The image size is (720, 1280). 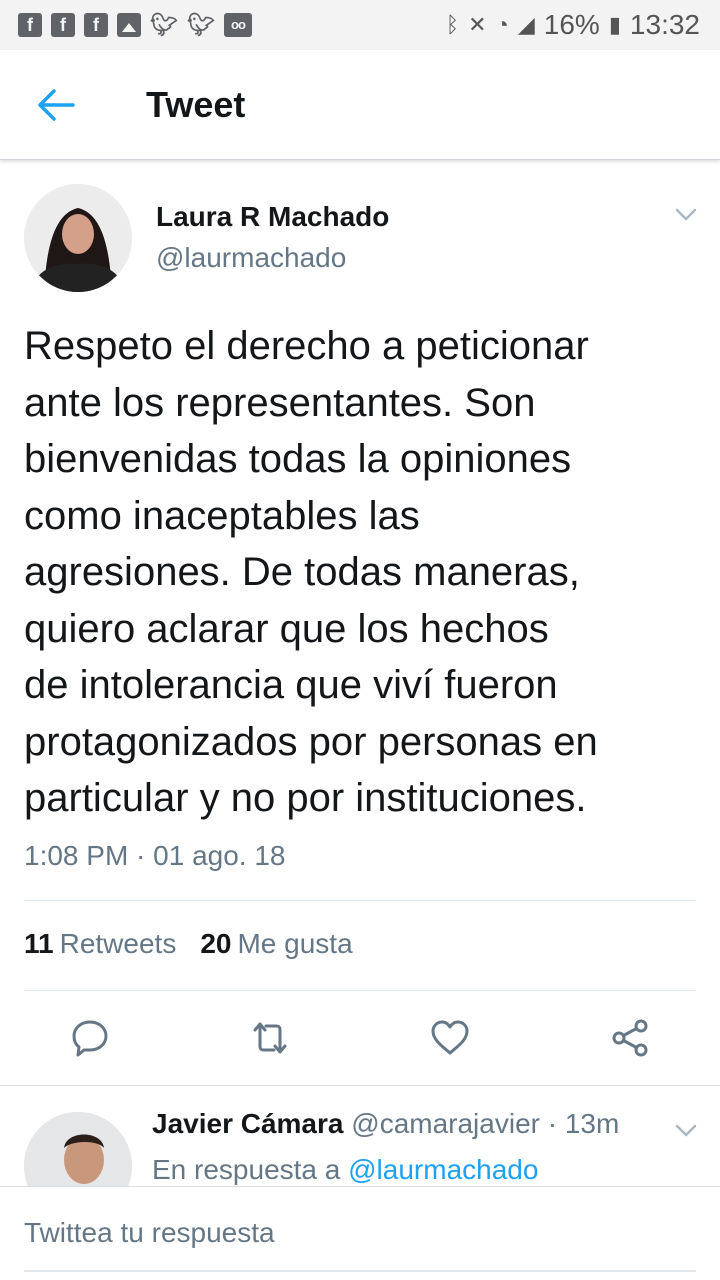 What do you see at coordinates (477, 24) in the screenshot?
I see `mute-icon: ✕` at bounding box center [477, 24].